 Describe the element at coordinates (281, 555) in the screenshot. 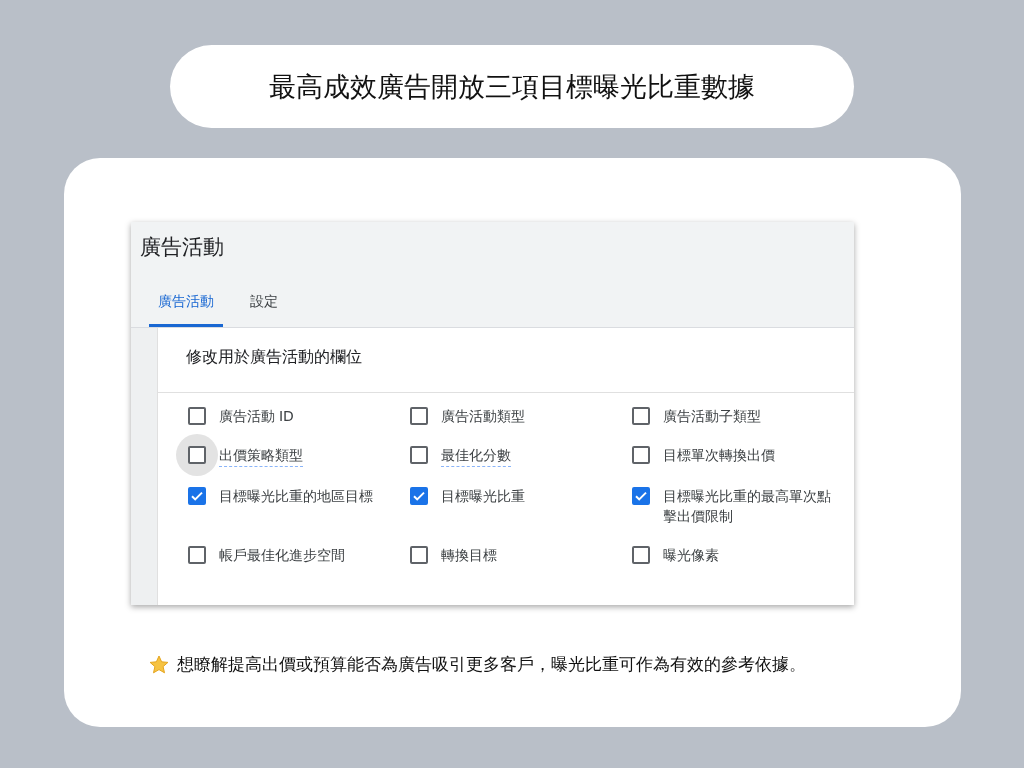

I see `field-label: 帳戶最佳化進步空間` at that location.